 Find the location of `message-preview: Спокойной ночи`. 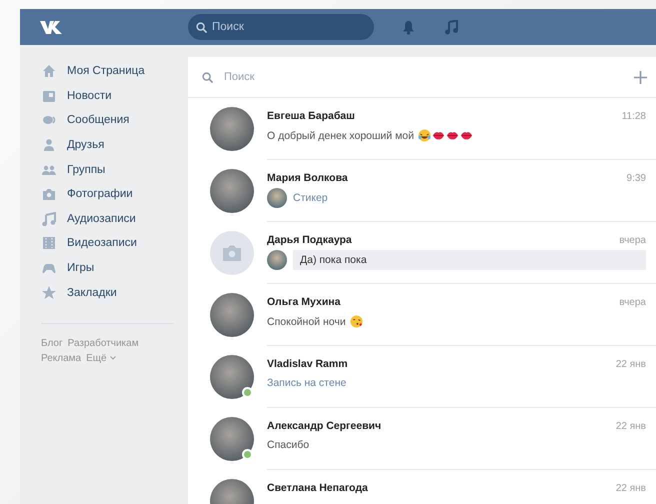

message-preview: Спокойной ночи is located at coordinates (306, 322).